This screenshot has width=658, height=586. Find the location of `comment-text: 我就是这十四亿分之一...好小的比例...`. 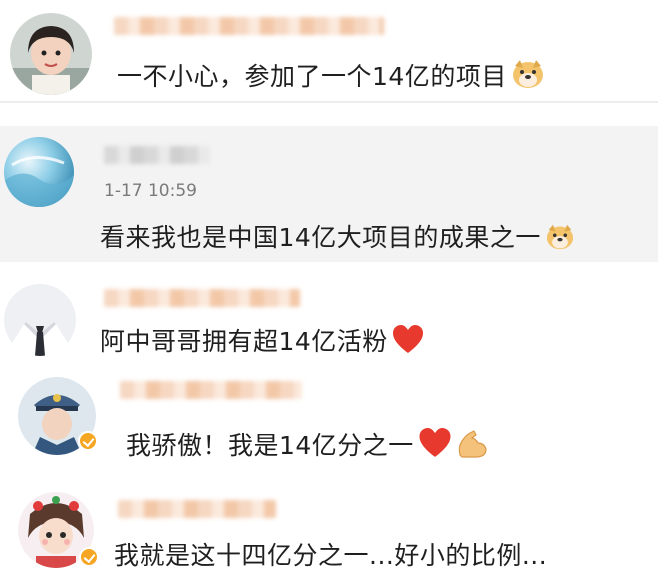

comment-text: 我就是这十四亿分之一...好小的比例... is located at coordinates (331, 555).